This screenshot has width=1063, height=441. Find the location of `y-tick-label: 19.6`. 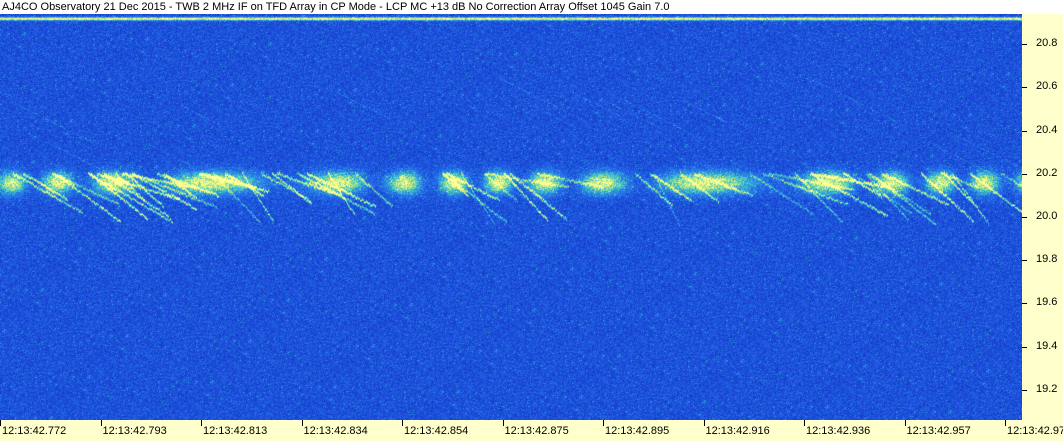

y-tick-label: 19.6 is located at coordinates (1047, 302).